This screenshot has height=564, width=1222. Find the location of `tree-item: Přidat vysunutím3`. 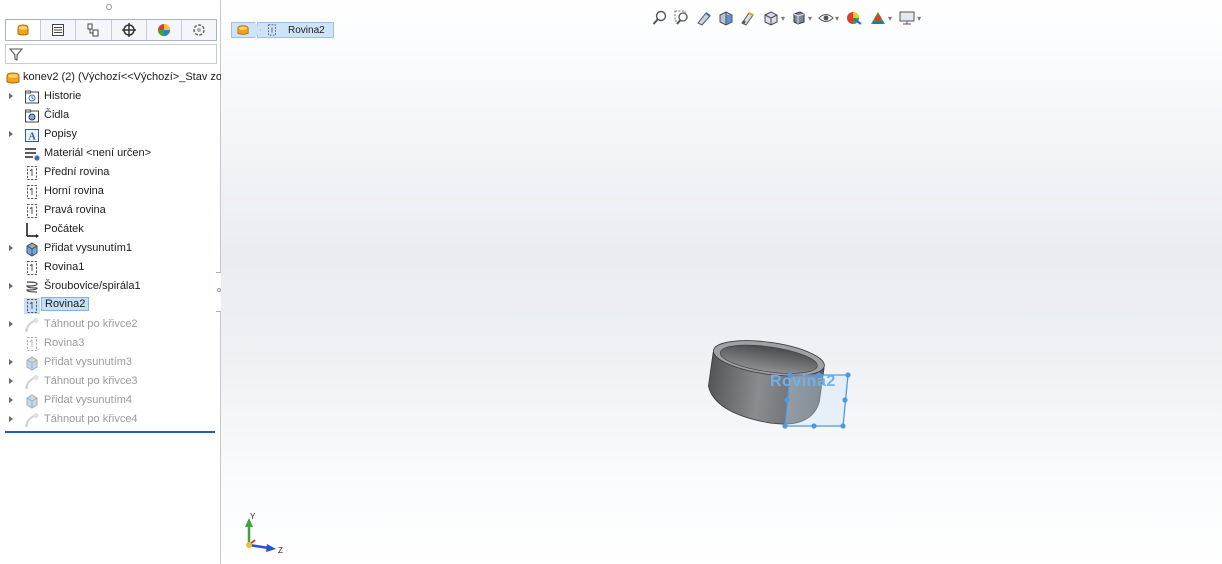

tree-item: Přidat vysunutím3 is located at coordinates (110, 362).